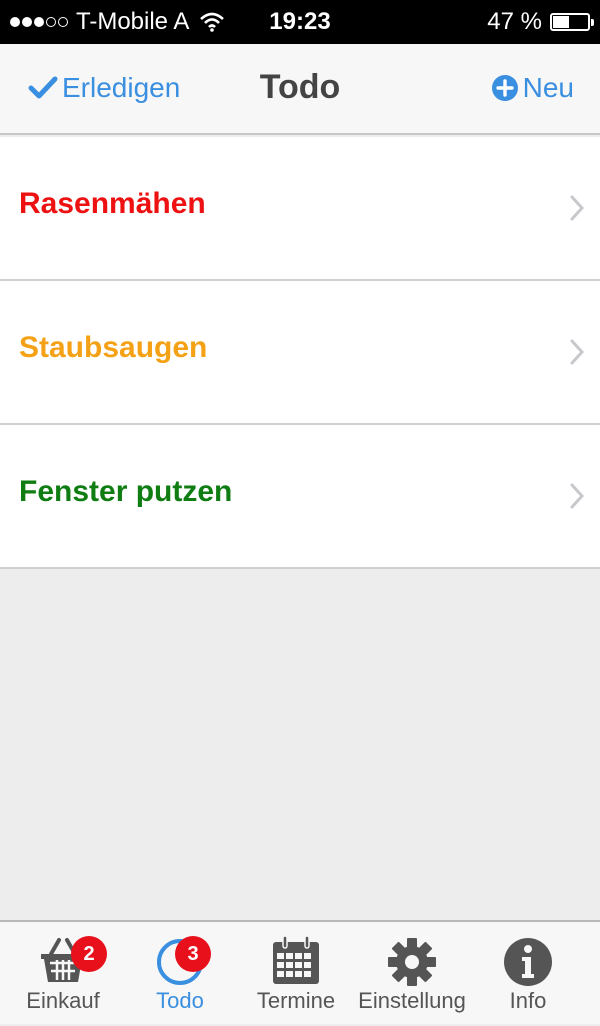  I want to click on tab-todo: 3 Todo, so click(180, 974).